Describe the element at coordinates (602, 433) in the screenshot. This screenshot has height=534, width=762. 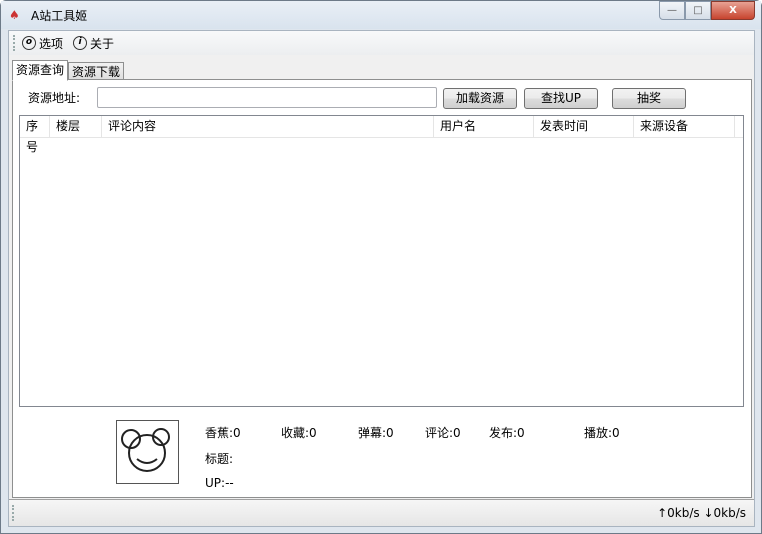
I see `play-count: 播放:0` at that location.